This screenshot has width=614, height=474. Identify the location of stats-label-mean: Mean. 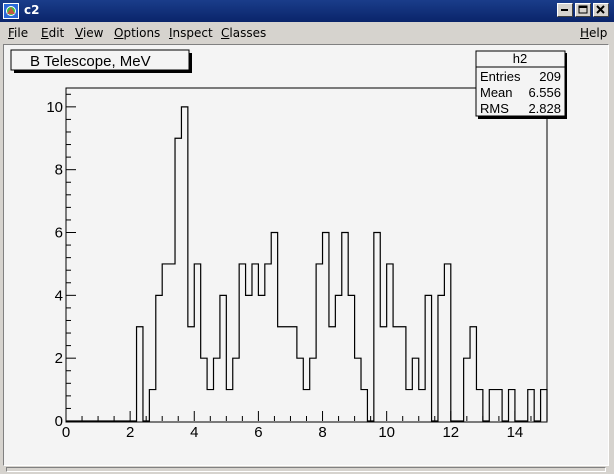
(496, 92).